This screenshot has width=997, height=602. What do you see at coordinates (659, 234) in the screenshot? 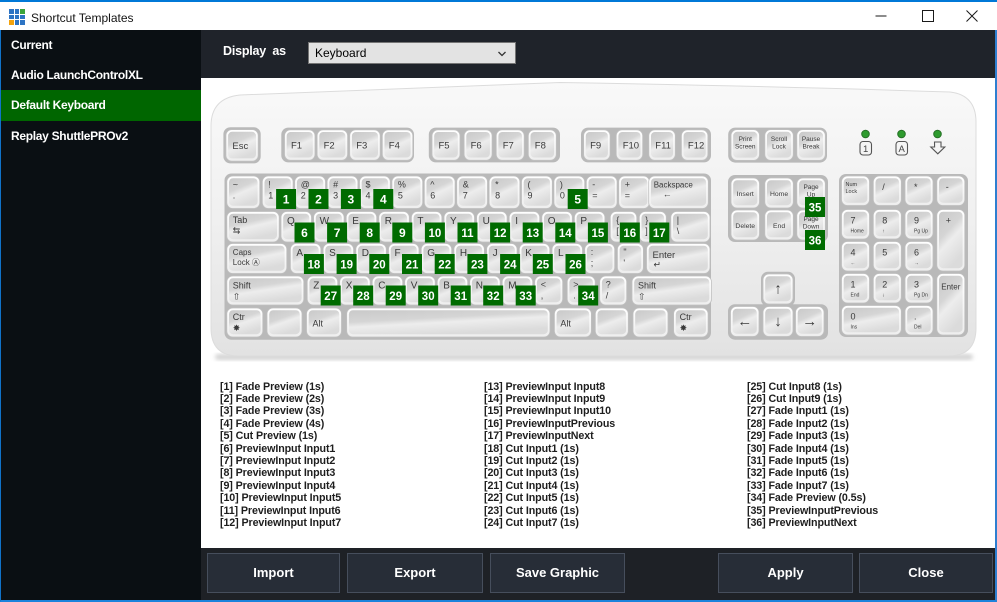
I see `svg-text: 17` at bounding box center [659, 234].